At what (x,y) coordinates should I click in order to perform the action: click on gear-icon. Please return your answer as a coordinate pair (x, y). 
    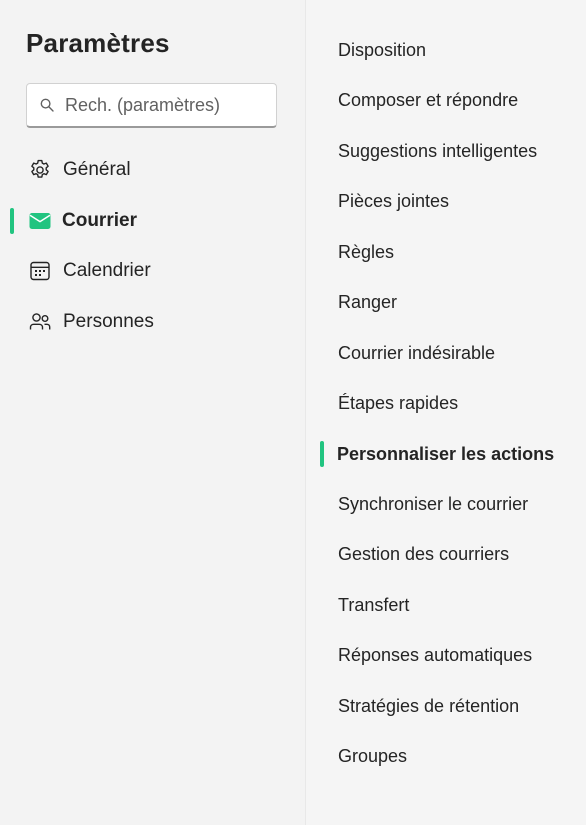
    Looking at the image, I should click on (40, 170).